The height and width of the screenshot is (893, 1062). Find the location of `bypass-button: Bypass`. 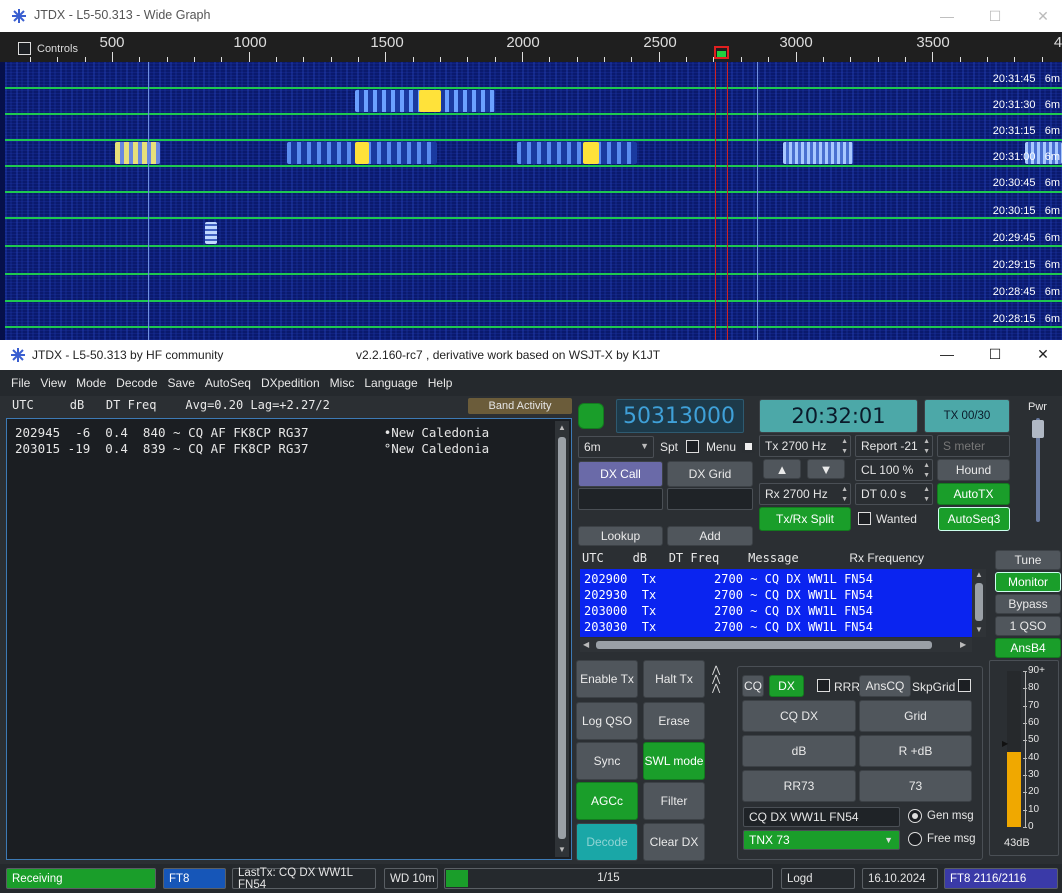

bypass-button: Bypass is located at coordinates (1028, 604).